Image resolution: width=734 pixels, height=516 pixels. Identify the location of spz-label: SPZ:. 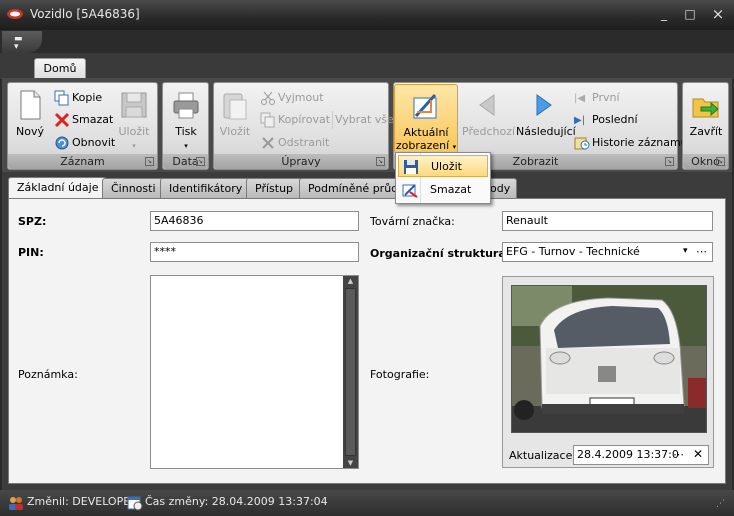
(32, 221).